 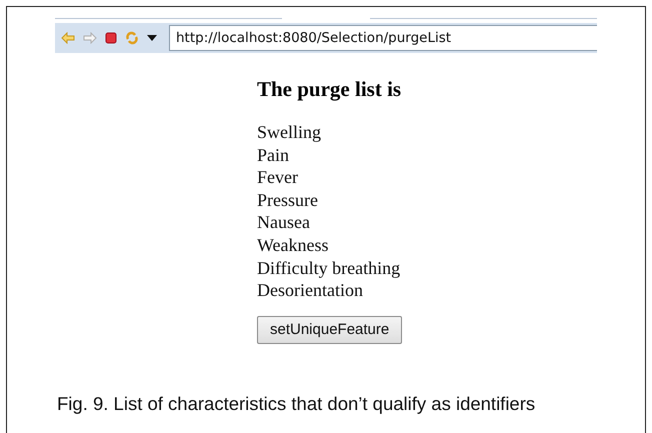 What do you see at coordinates (278, 177) in the screenshot?
I see `list-item: Fever` at bounding box center [278, 177].